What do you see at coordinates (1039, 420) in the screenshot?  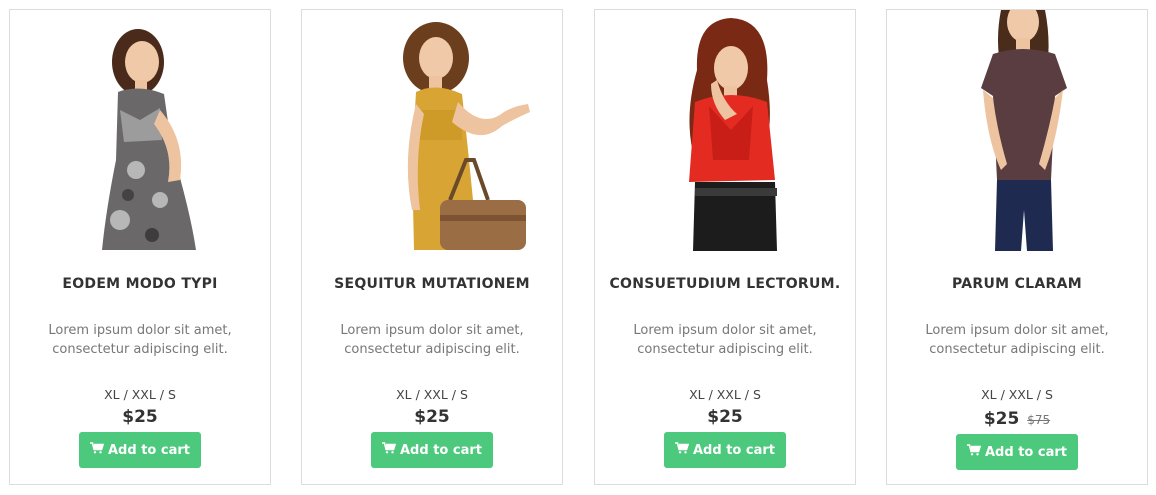 I see `old-price: $75` at bounding box center [1039, 420].